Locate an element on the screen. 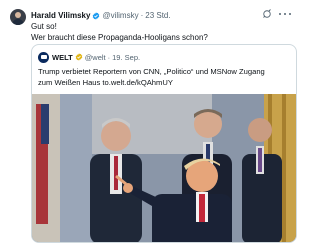  avatar-head is located at coordinates (18, 15).